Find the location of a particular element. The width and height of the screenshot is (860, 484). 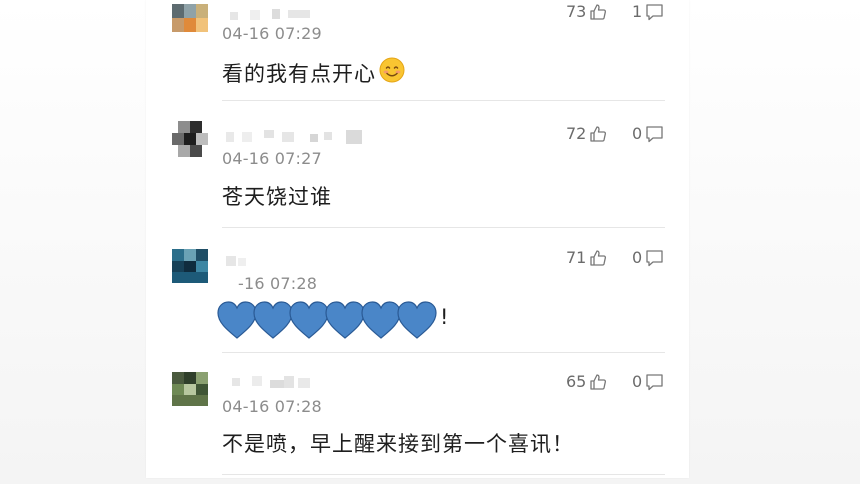

comment-text: ! is located at coordinates (445, 317).